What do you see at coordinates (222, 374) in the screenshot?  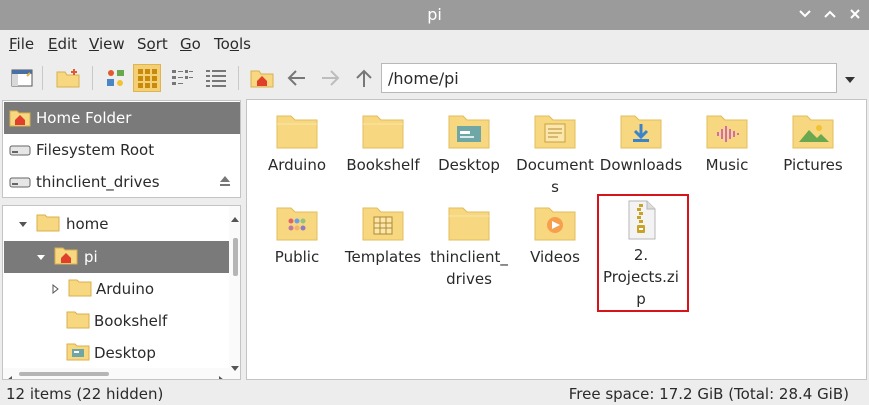 I see `scroll-right-icon` at bounding box center [222, 374].